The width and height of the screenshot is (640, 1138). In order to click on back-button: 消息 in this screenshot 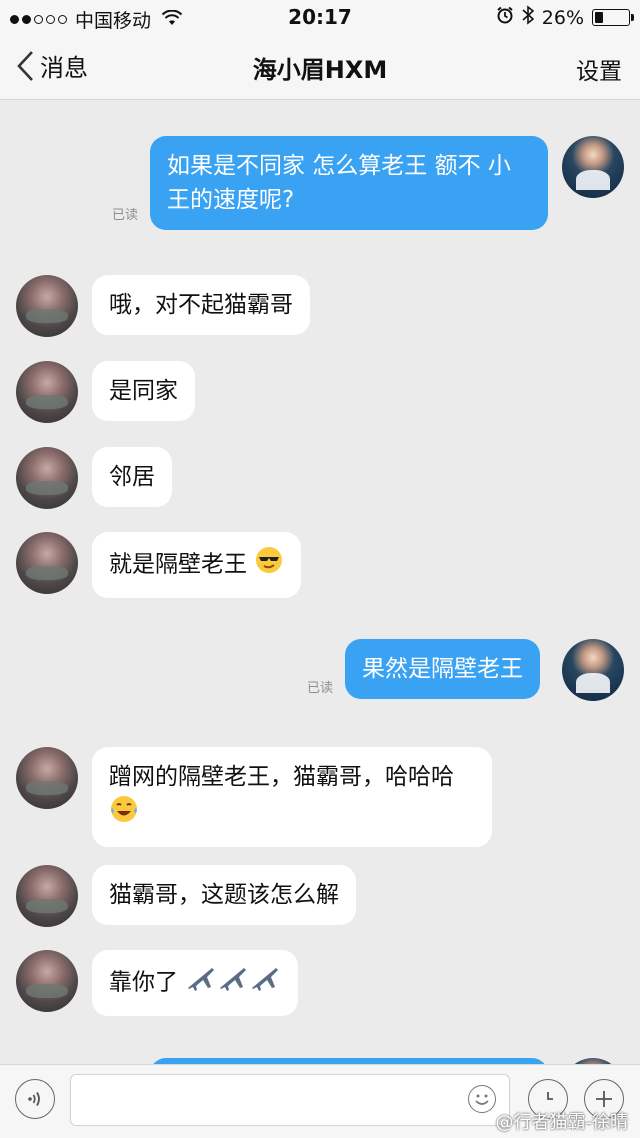, I will do `click(52, 65)`.